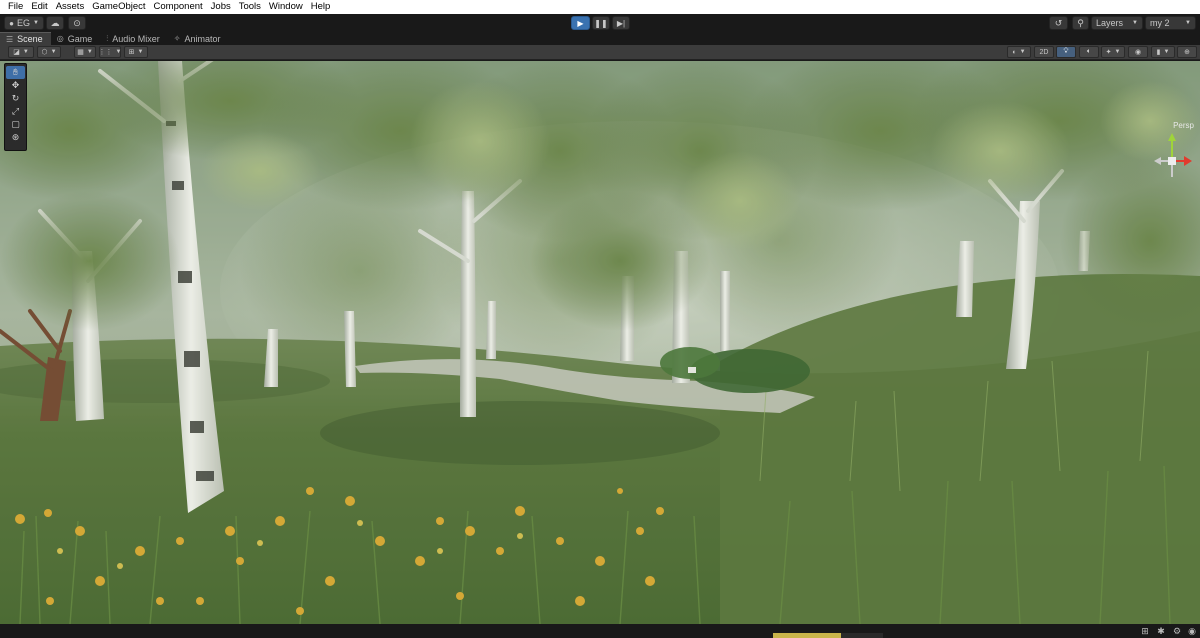  I want to click on scene-toolbar: ◪ ▼ ⬡ ▼ ▦ ▼ ⋮⋮ ▼ ⊞ ▼ ◐ ▼ 2D 💡︎ 🔈︎ ✦ ▼ ◉ ▮ ▼ ⊕, so click(600, 52).